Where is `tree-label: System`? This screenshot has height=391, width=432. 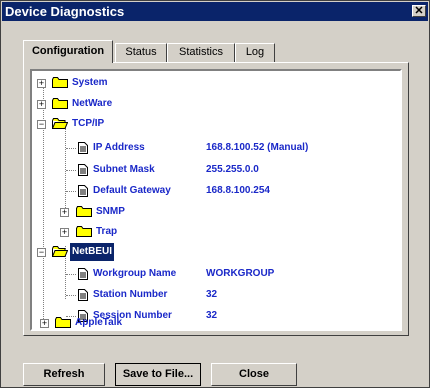 tree-label: System is located at coordinates (90, 82).